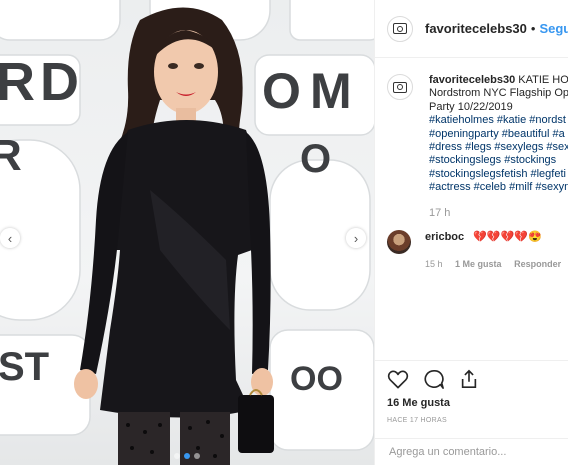  I want to click on user-avatar, so click(400, 28).